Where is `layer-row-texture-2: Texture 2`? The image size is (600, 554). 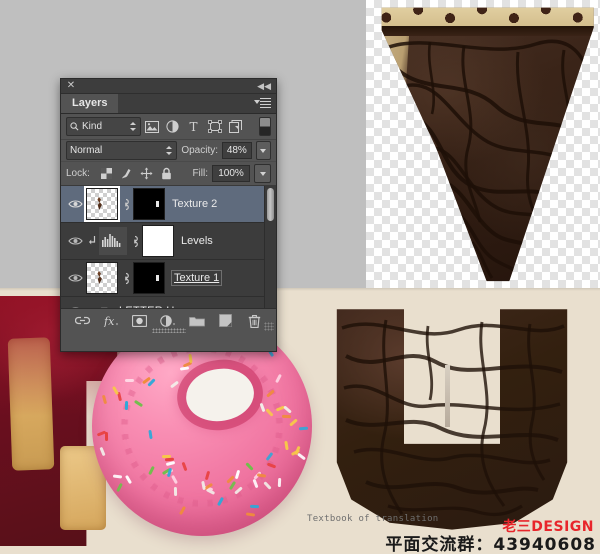
layer-row-texture-2: Texture 2 is located at coordinates (168, 204).